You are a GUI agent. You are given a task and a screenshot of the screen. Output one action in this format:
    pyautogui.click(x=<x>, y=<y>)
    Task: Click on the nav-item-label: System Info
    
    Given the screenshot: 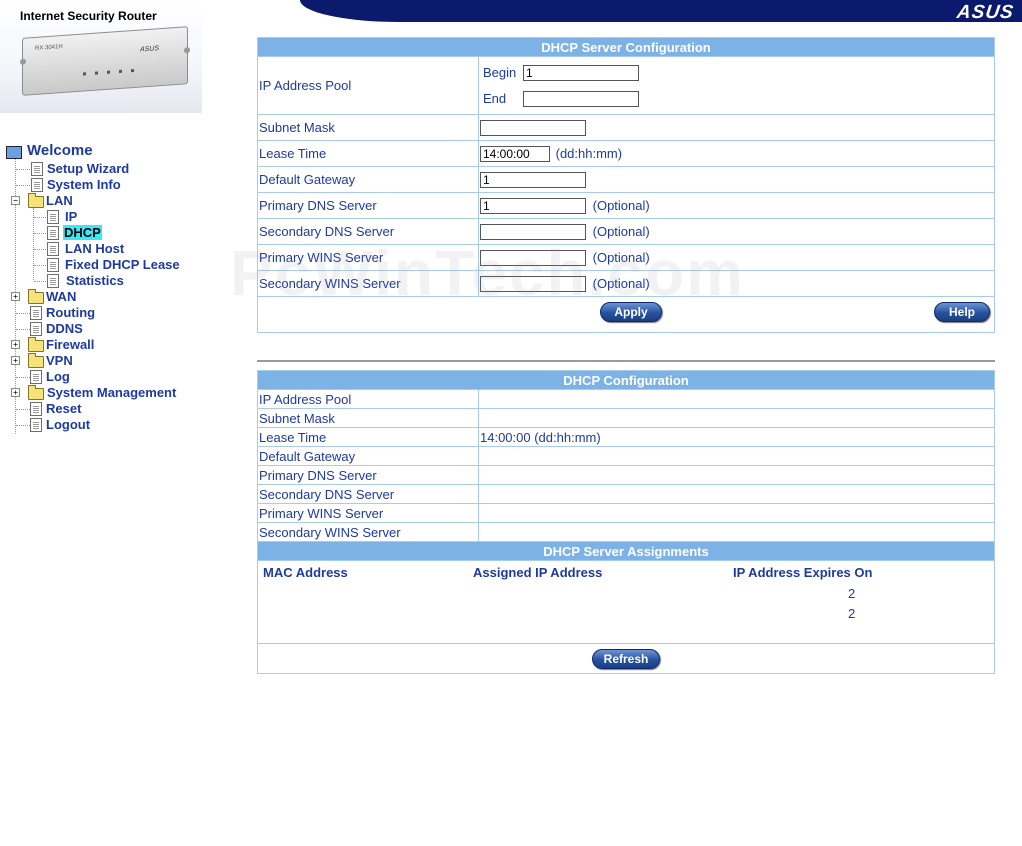 What is the action you would take?
    pyautogui.click(x=84, y=184)
    